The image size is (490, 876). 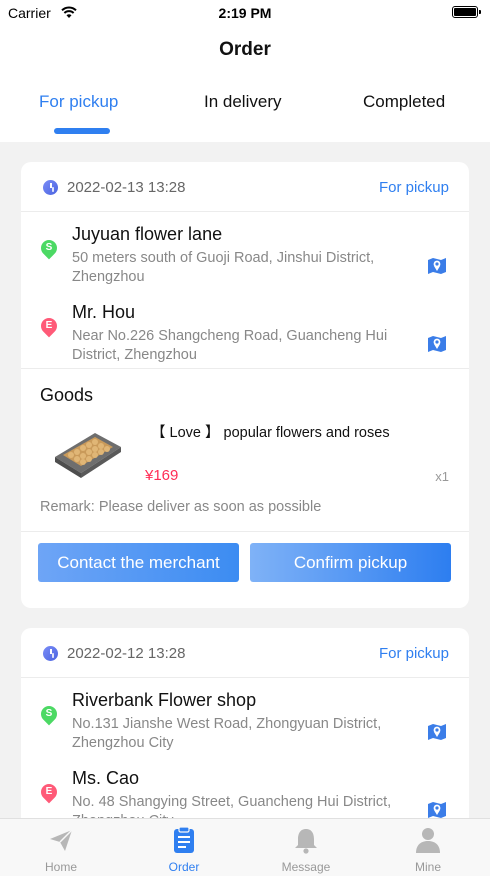 I want to click on tab-for-pickup: For pickup, so click(x=78, y=102).